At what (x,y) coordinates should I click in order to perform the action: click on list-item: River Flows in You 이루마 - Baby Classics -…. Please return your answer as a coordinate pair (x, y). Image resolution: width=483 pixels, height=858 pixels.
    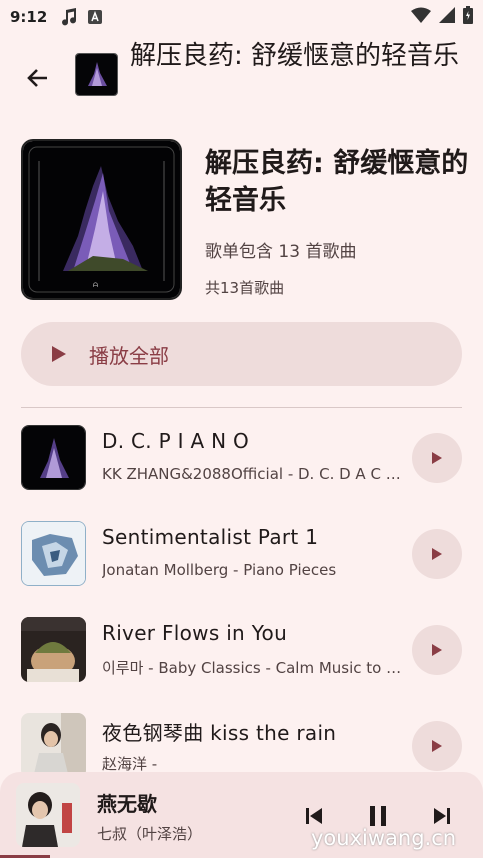
    Looking at the image, I should click on (241, 649).